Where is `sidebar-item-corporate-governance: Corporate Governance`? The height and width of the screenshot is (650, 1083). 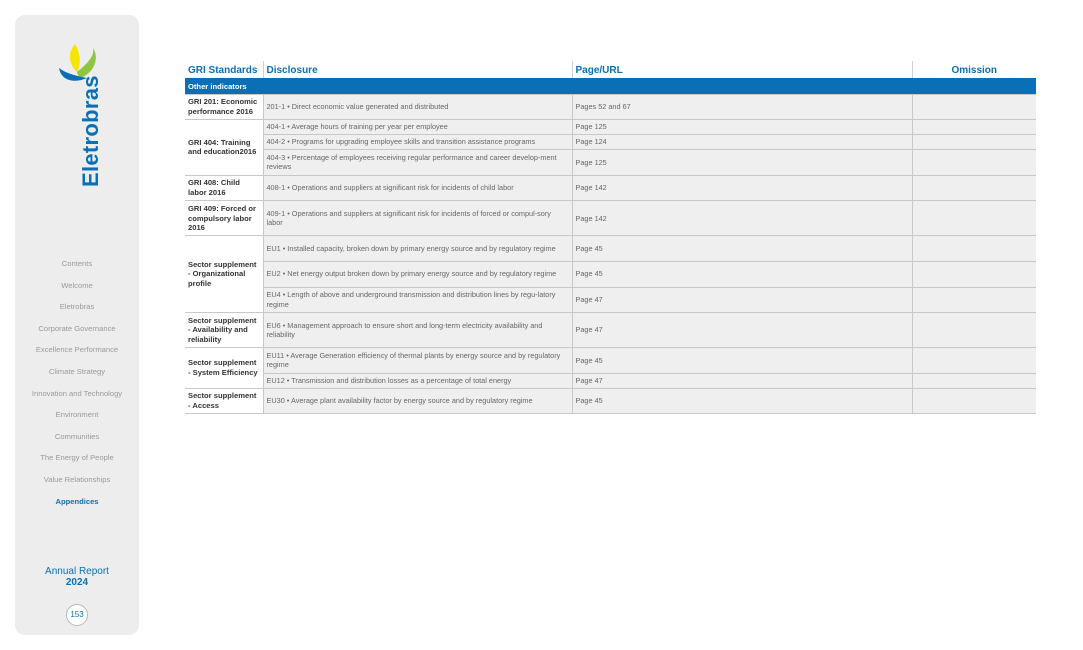 sidebar-item-corporate-governance: Corporate Governance is located at coordinates (77, 329).